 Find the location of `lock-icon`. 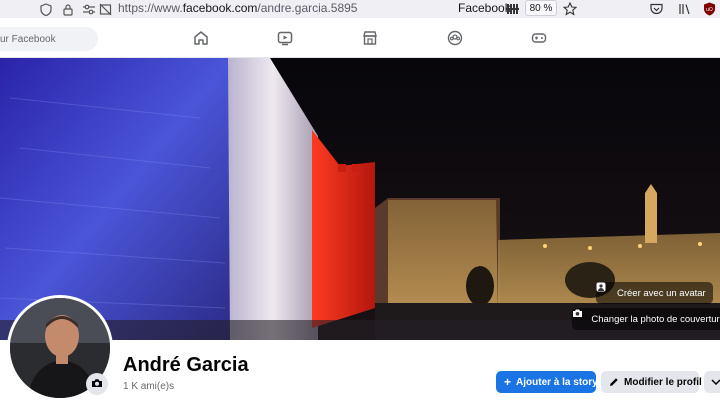

lock-icon is located at coordinates (68, 9).